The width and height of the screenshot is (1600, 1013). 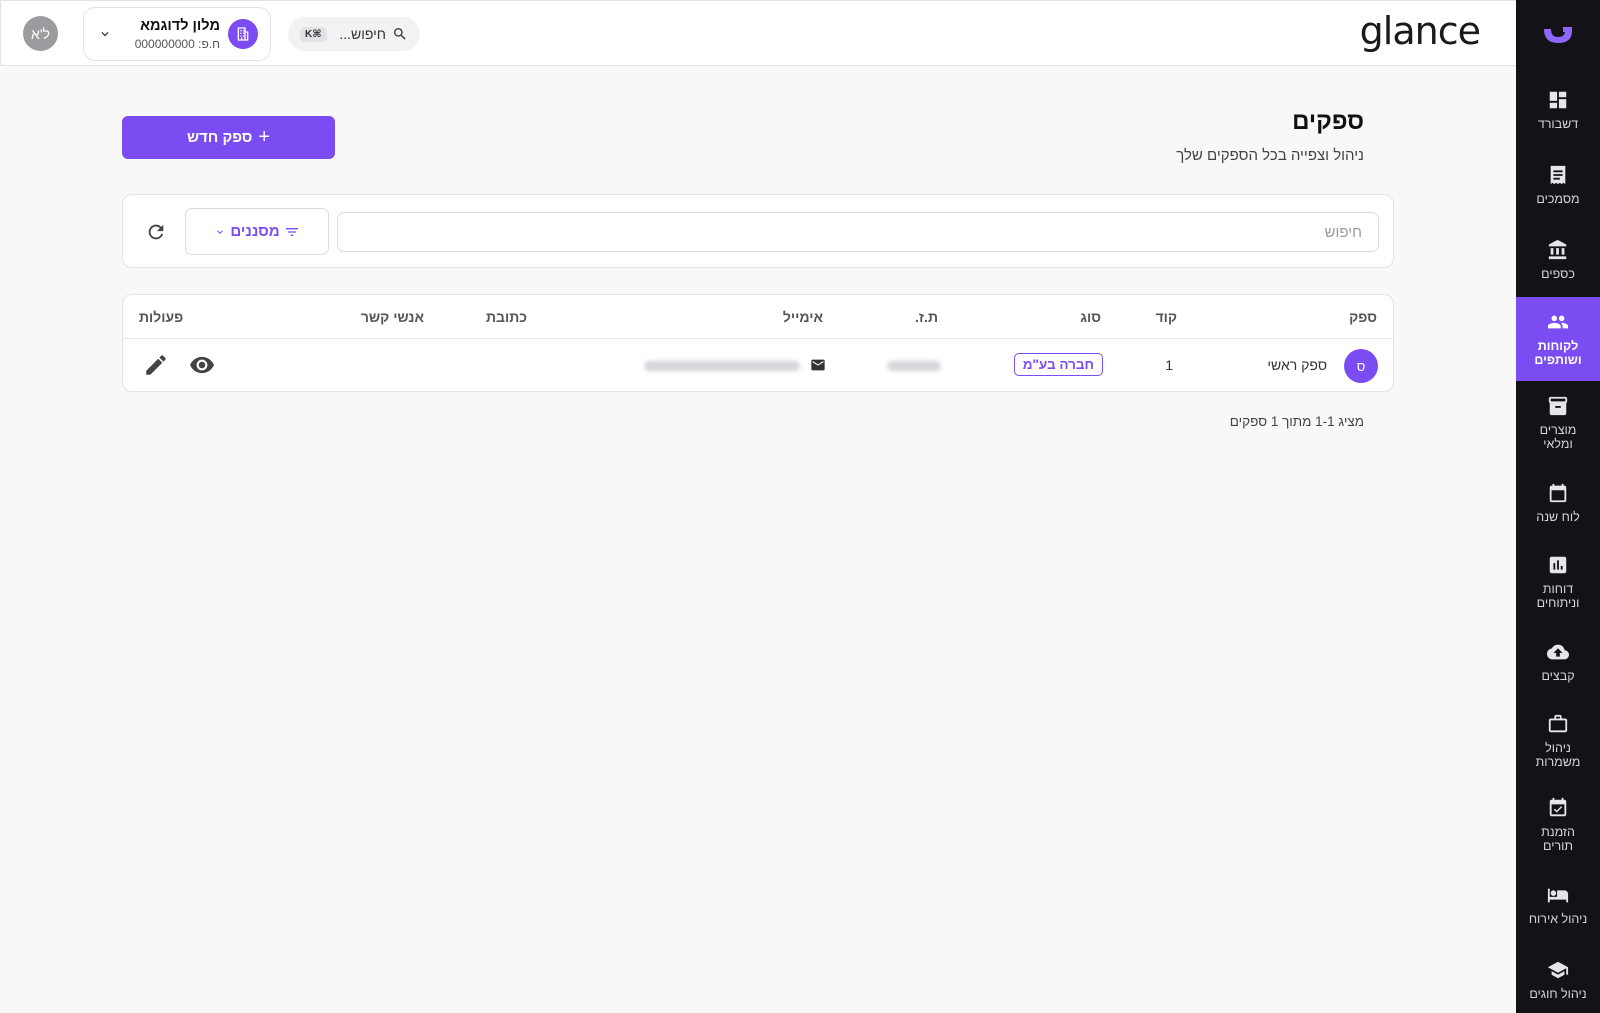 What do you see at coordinates (1058, 364) in the screenshot?
I see `supplier-type-badge: חברה בע"מ` at bounding box center [1058, 364].